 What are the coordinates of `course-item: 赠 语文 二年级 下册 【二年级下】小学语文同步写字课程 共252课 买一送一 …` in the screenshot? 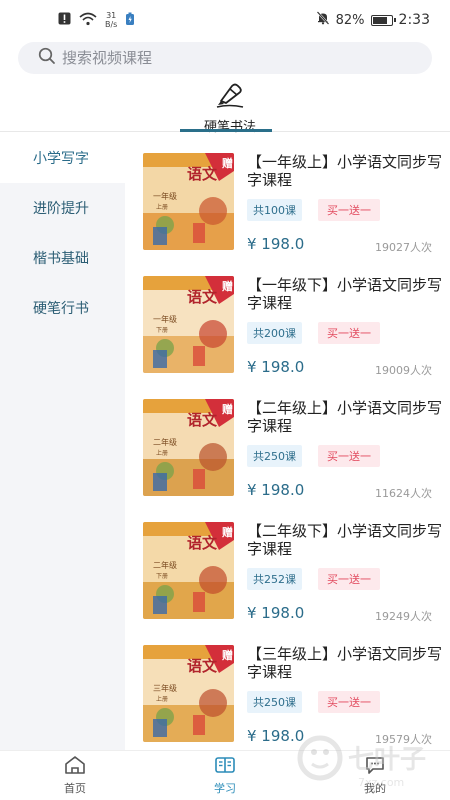 It's located at (287, 563).